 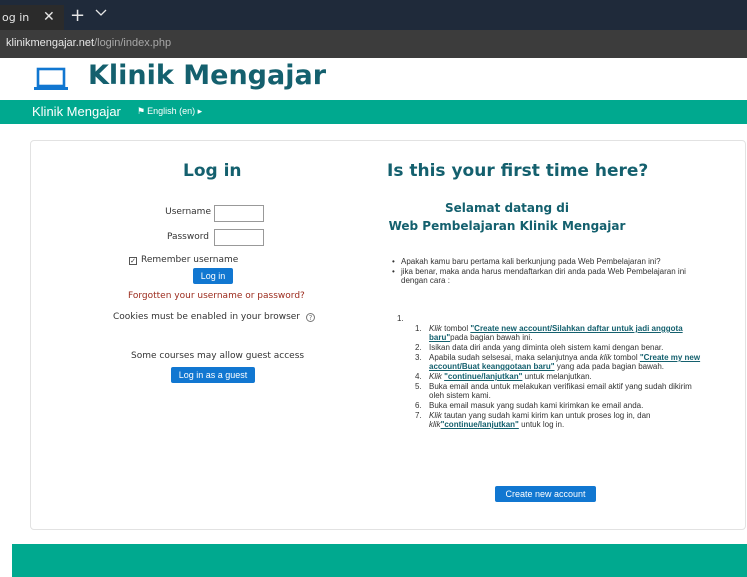 I want to click on guest-login-button: Log in as a guest, so click(x=213, y=375).